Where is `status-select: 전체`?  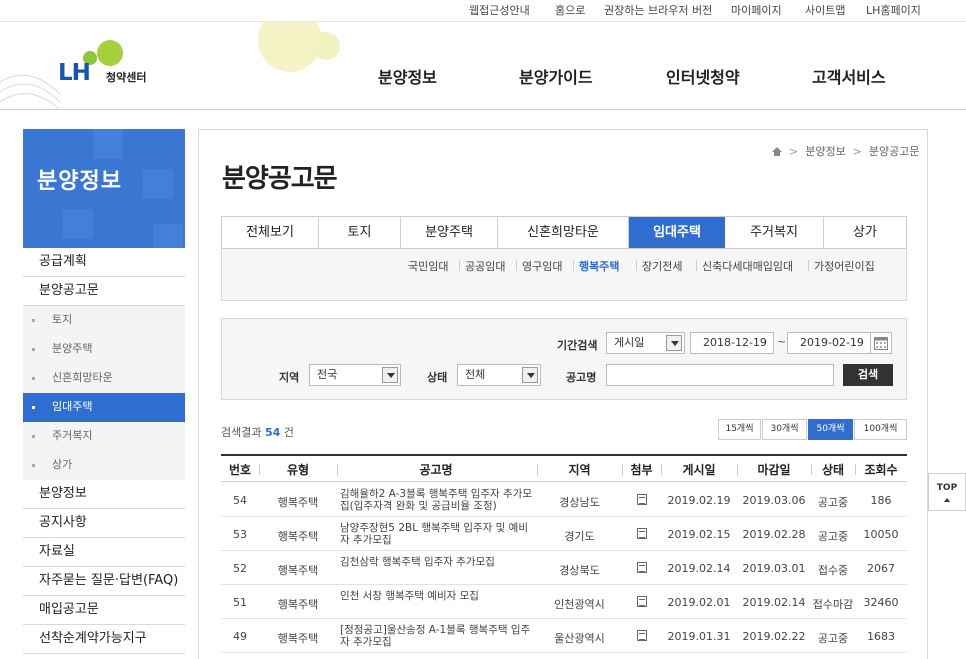 status-select: 전체 is located at coordinates (499, 375).